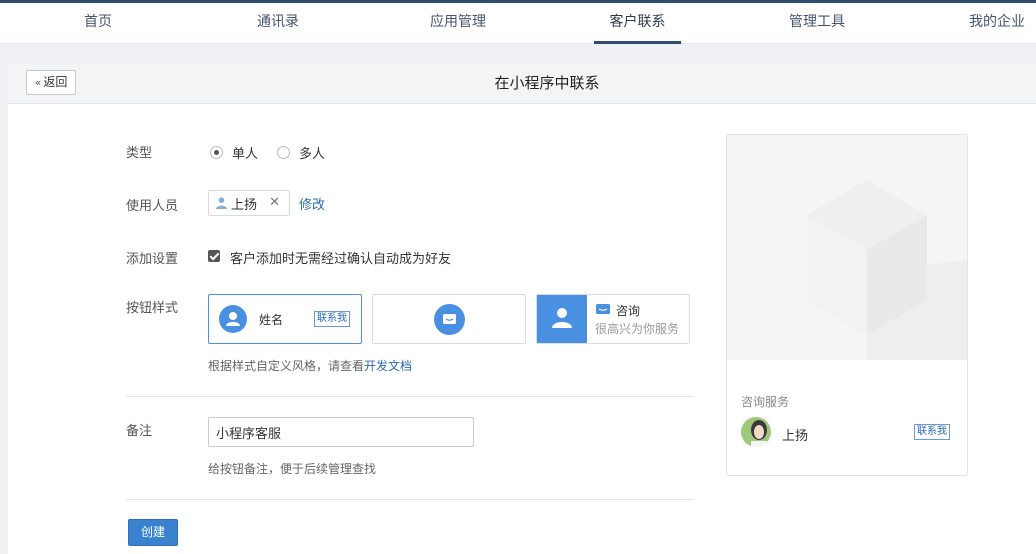 This screenshot has height=554, width=1036. I want to click on button-style-hint: 根据样式自定义风格，请查看开发文档, so click(310, 365).